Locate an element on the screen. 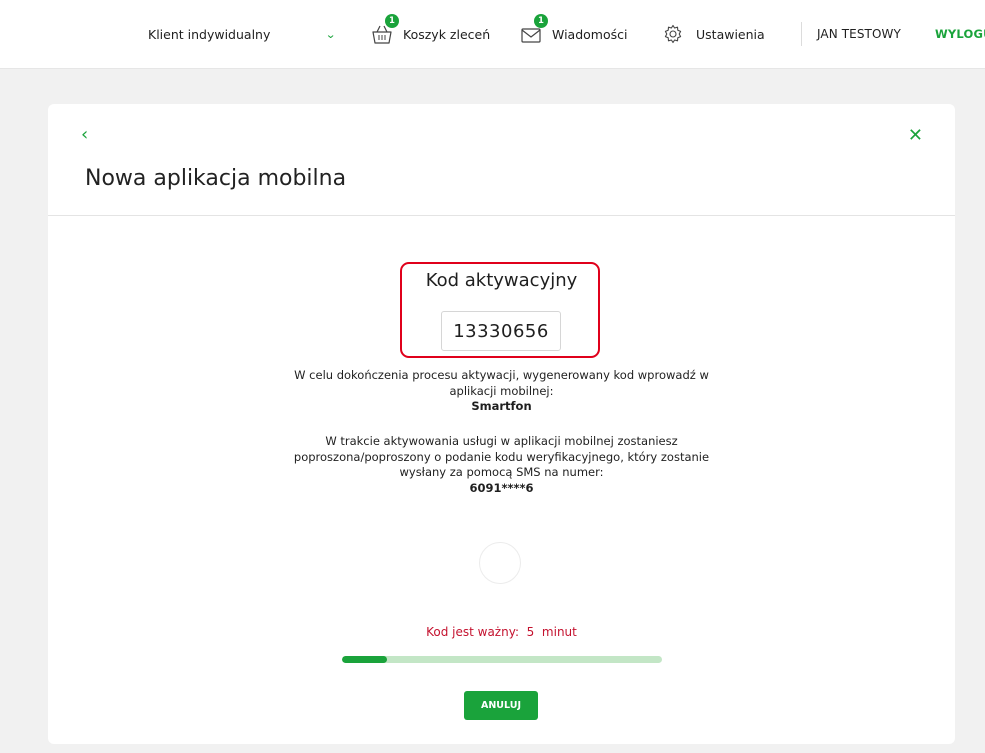  chevron-down-icon: ⌄ is located at coordinates (330, 34).